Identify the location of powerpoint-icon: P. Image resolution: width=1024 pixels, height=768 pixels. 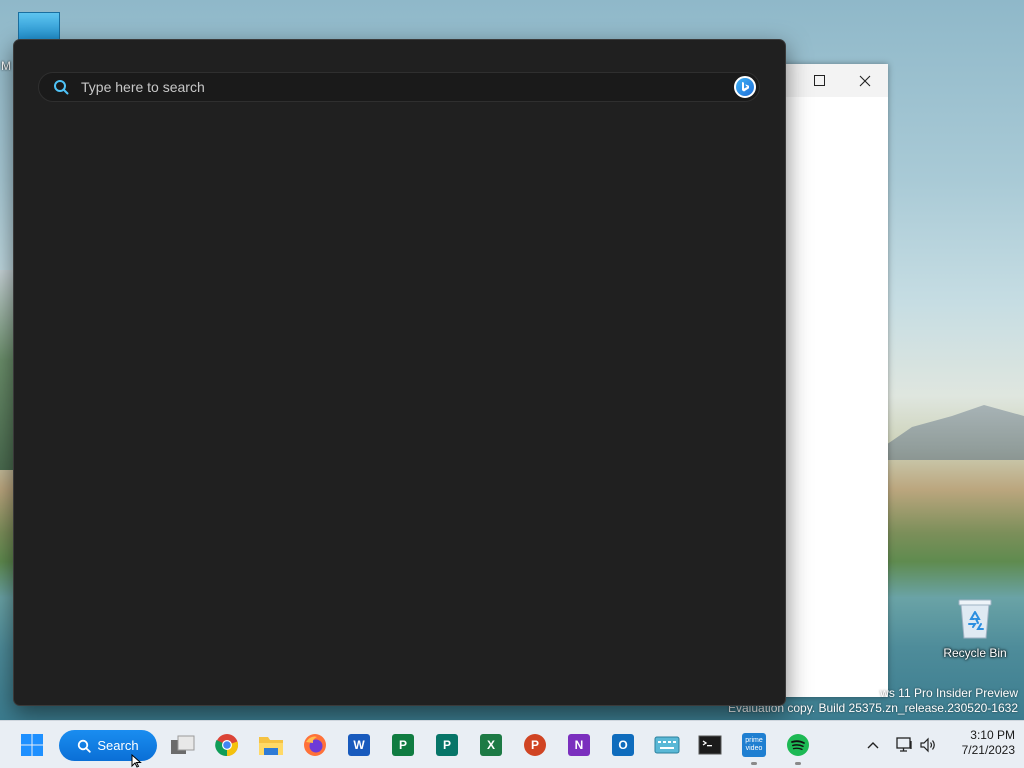
(535, 745).